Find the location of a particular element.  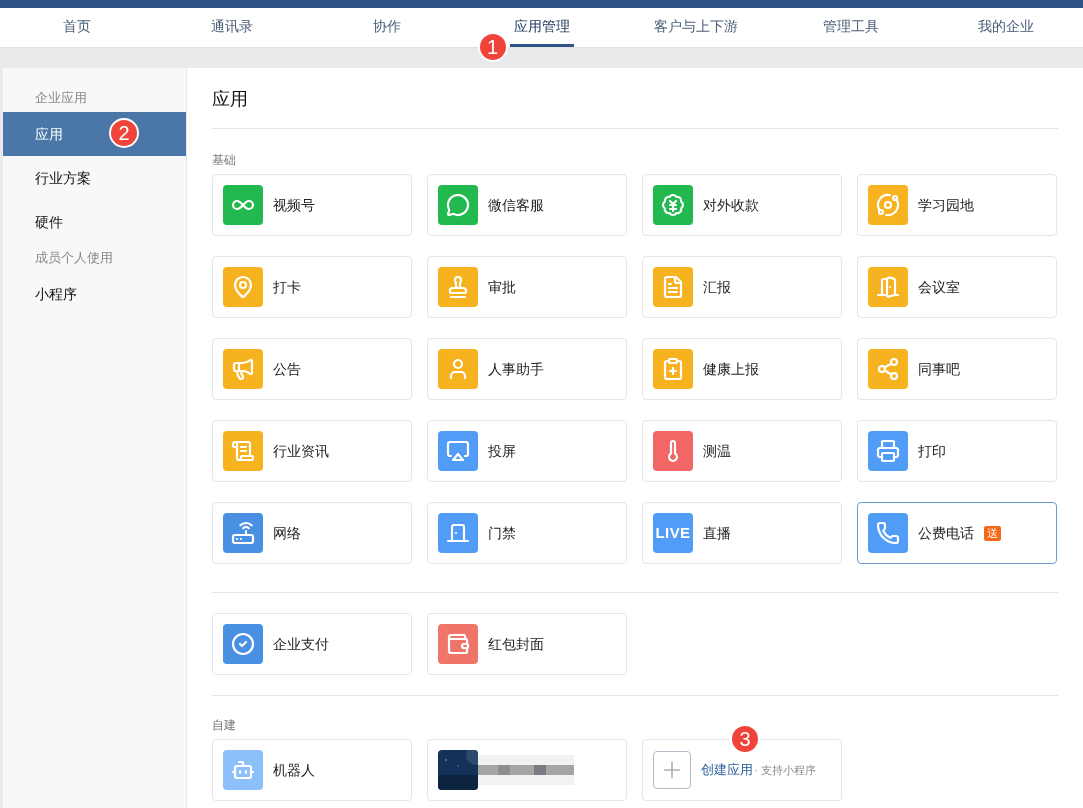

app-card: 公告 is located at coordinates (312, 369).